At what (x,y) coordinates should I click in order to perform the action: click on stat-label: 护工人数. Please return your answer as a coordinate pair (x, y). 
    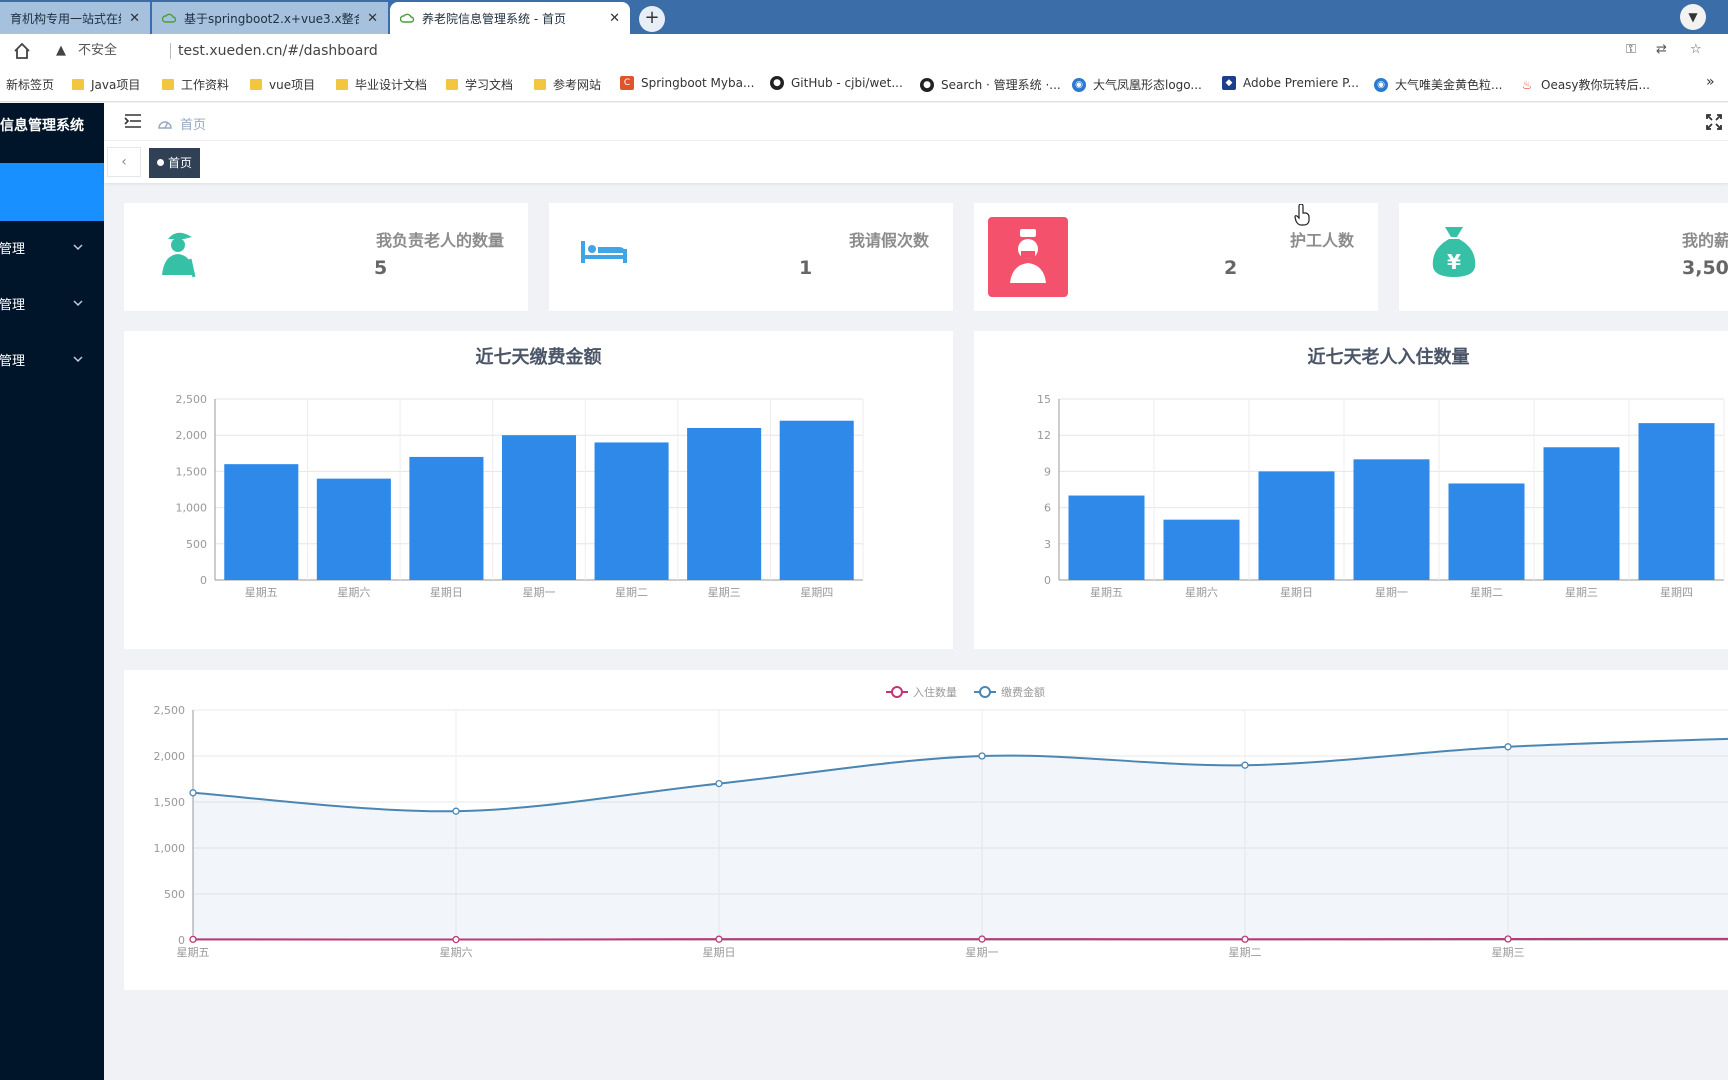
    Looking at the image, I should click on (1321, 240).